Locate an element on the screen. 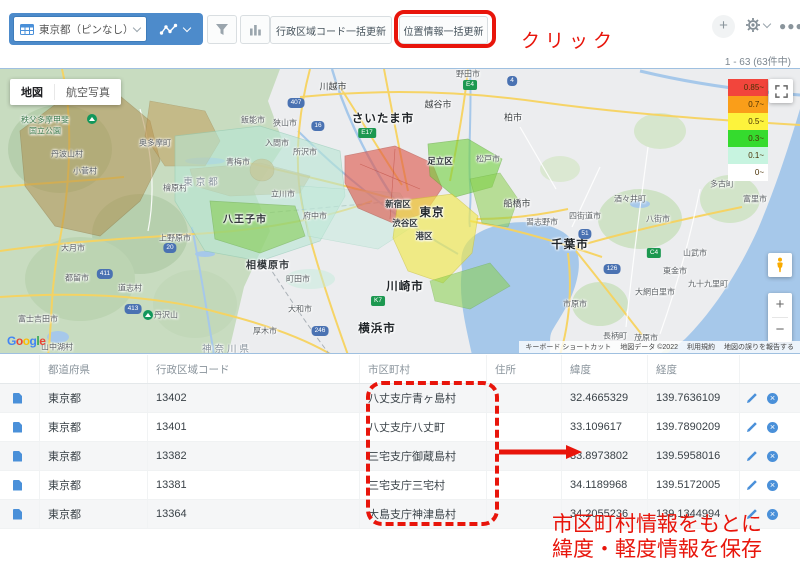 This screenshot has height=573, width=800. cell-code: 13382 is located at coordinates (254, 456).